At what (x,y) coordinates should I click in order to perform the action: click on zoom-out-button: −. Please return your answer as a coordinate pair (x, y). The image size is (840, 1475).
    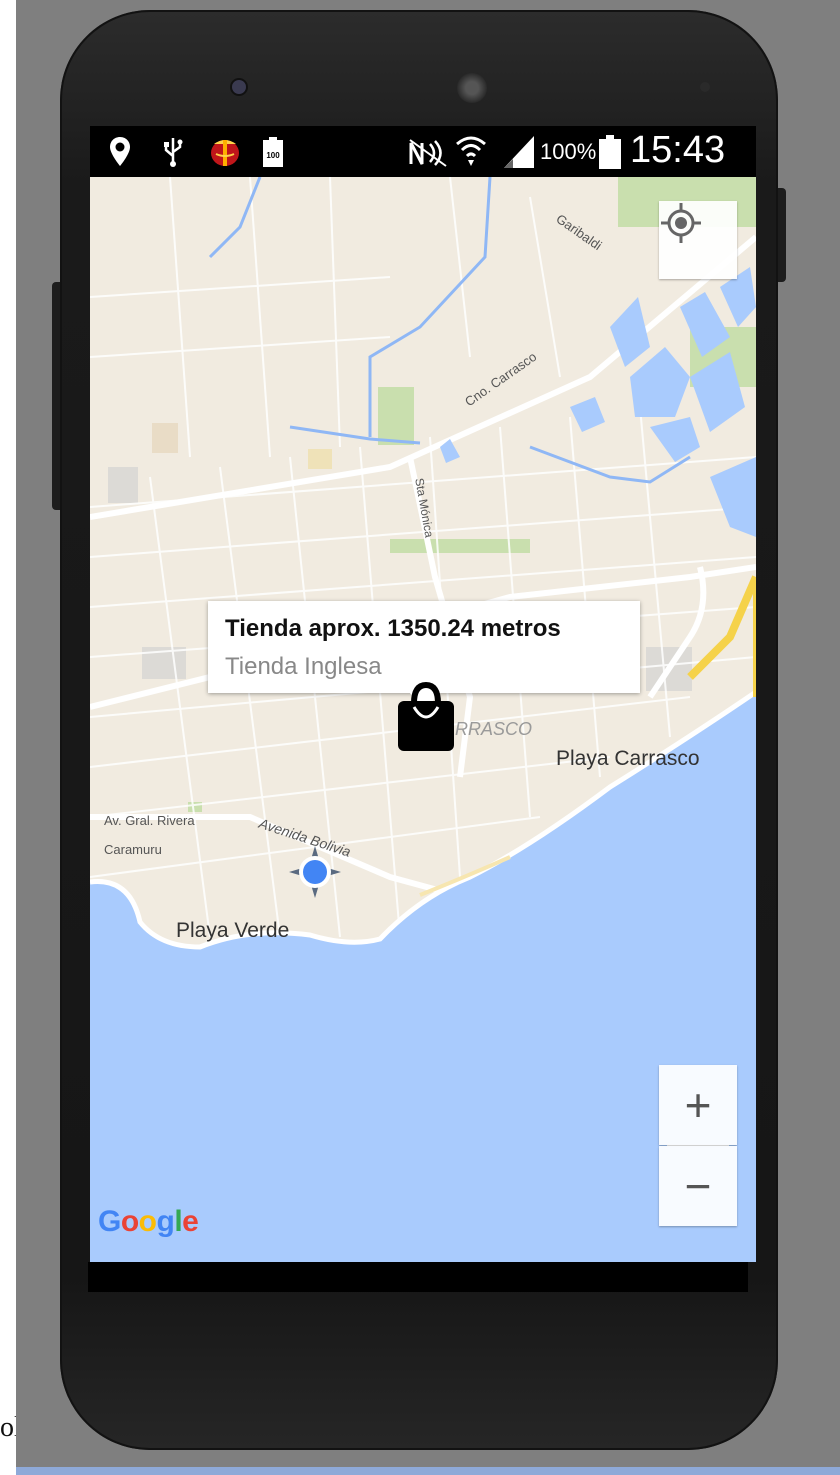
    Looking at the image, I should click on (698, 1186).